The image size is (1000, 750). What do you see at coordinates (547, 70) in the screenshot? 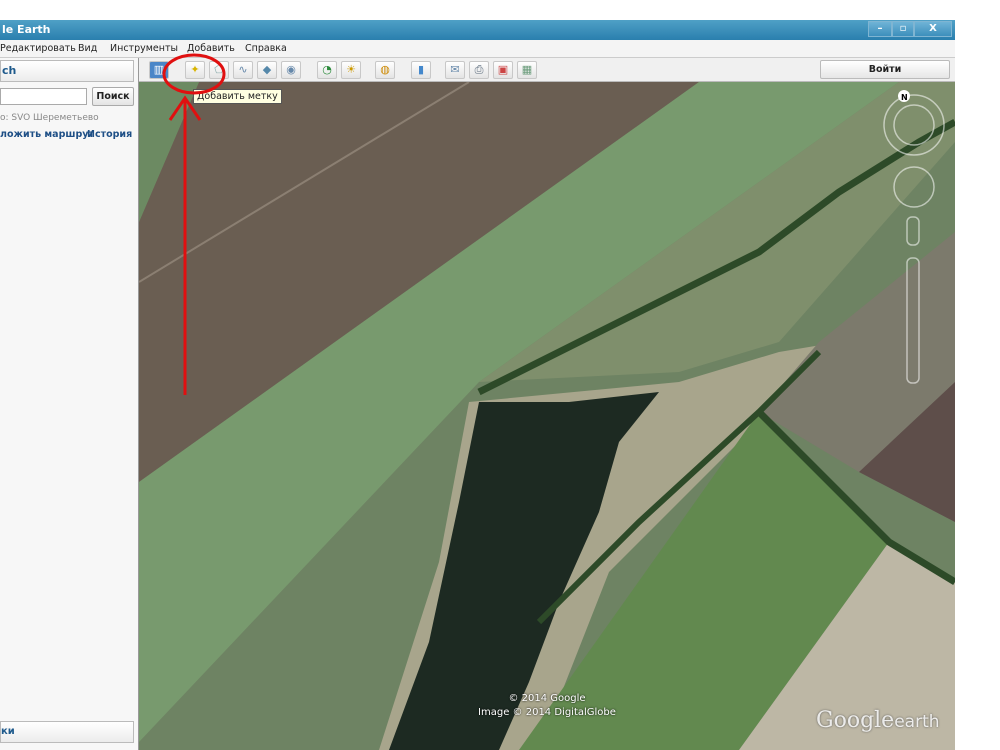
I see `toolbar: ▥ ✦ ⬠ ∿ ◆ ◉ ◔ ☀ ◍ ▮ ✉ ⎙ ▣ ▦ Войти` at bounding box center [547, 70].